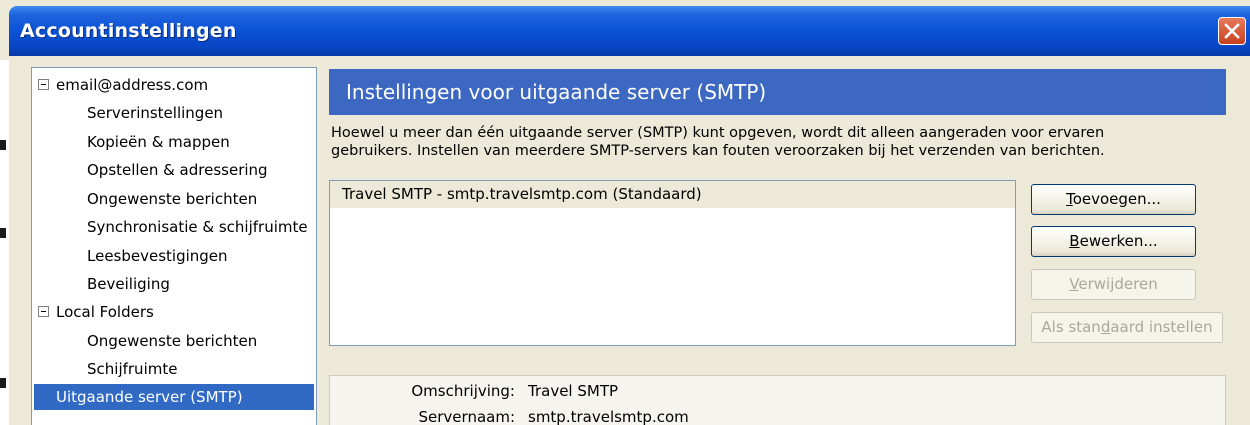  Describe the element at coordinates (1118, 284) in the screenshot. I see `button-label: erwijderen` at that location.